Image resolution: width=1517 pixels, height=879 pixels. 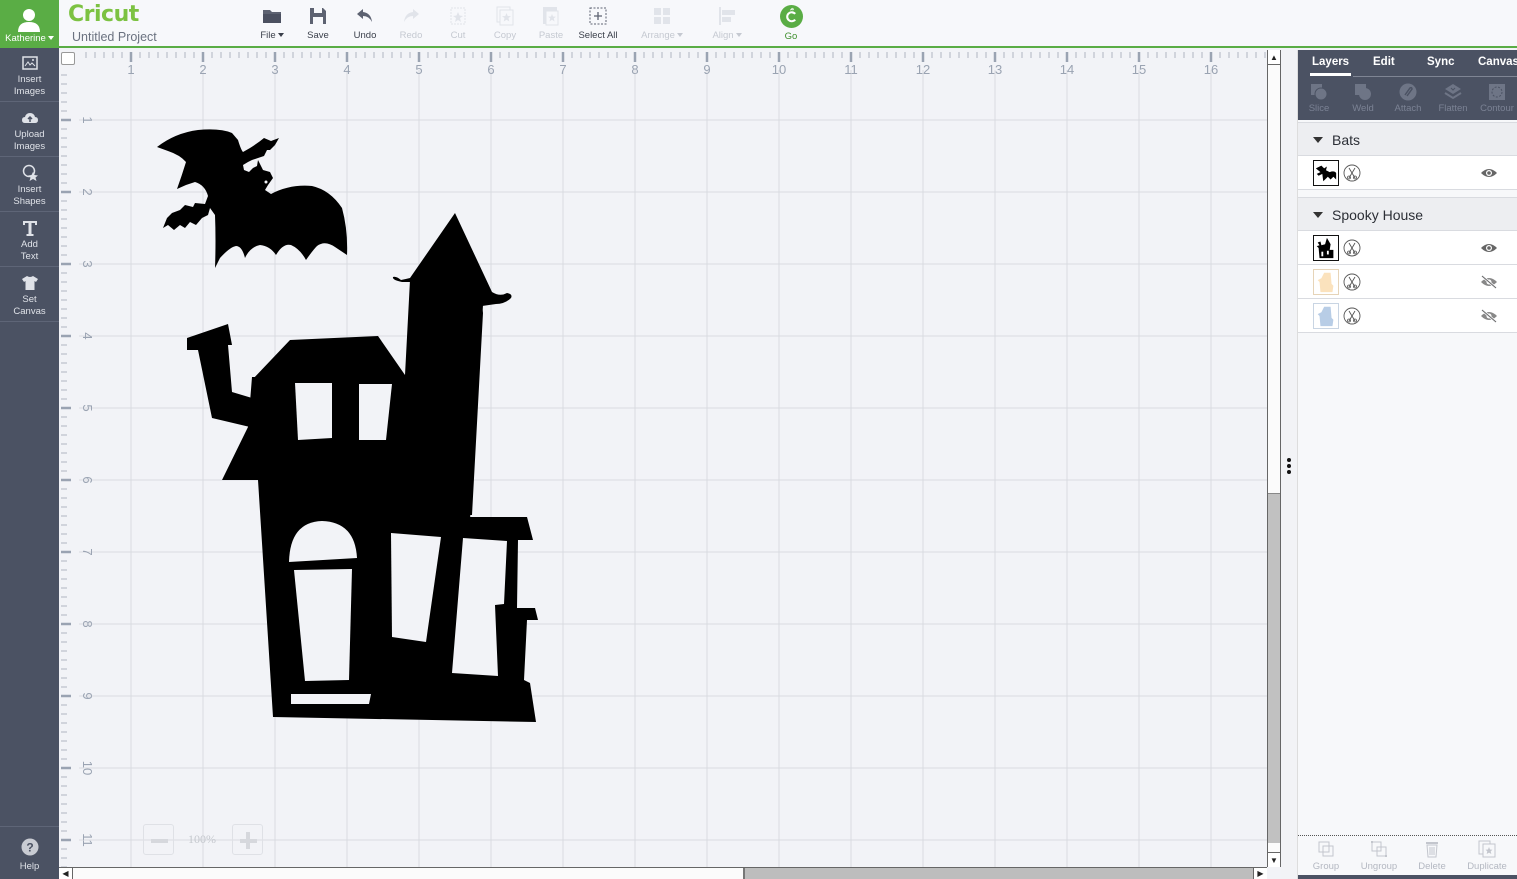 I want to click on layer-group-spooky-house: Spooky House, so click(x=1407, y=214).